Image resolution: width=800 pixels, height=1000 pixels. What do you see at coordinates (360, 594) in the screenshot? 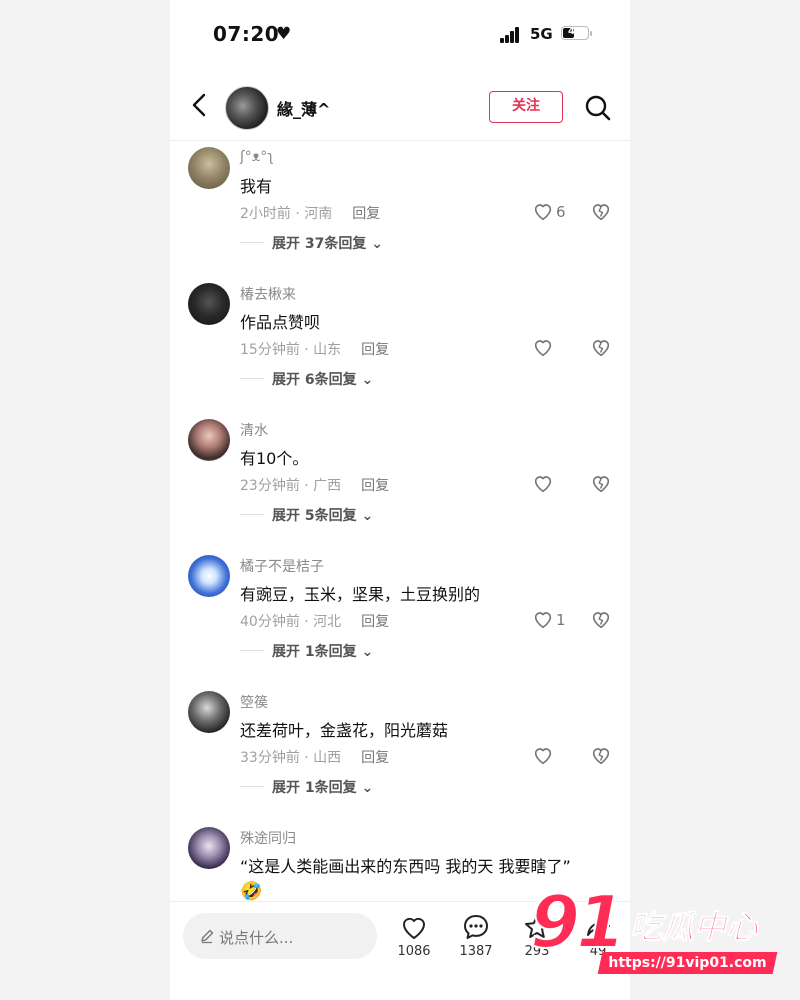
I see `comment-text: 有豌豆，玉米，坚果，土豆换别的` at bounding box center [360, 594].